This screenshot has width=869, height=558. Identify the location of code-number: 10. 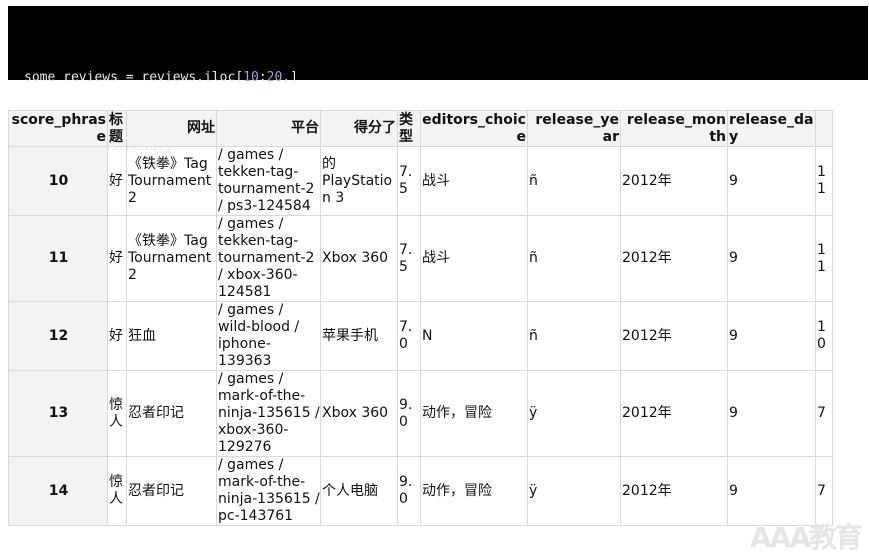
(251, 77).